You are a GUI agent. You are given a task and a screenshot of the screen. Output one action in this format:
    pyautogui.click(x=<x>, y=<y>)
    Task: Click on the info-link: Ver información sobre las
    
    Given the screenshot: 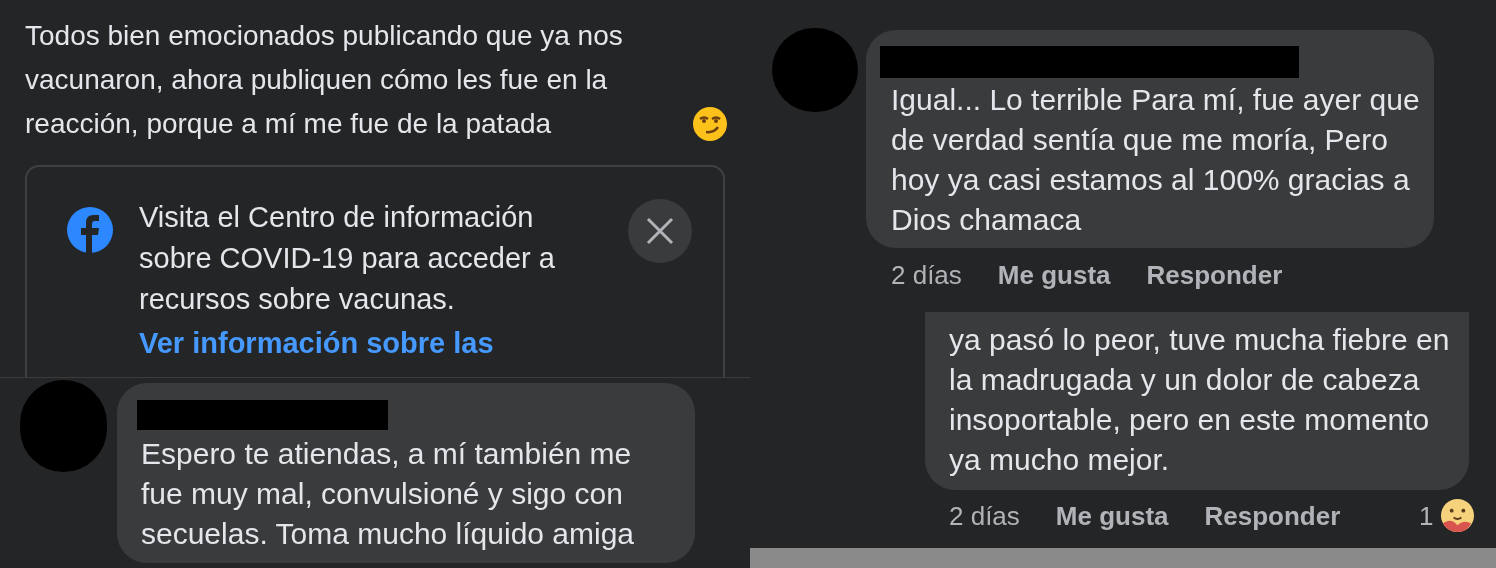 What is the action you would take?
    pyautogui.click(x=316, y=343)
    